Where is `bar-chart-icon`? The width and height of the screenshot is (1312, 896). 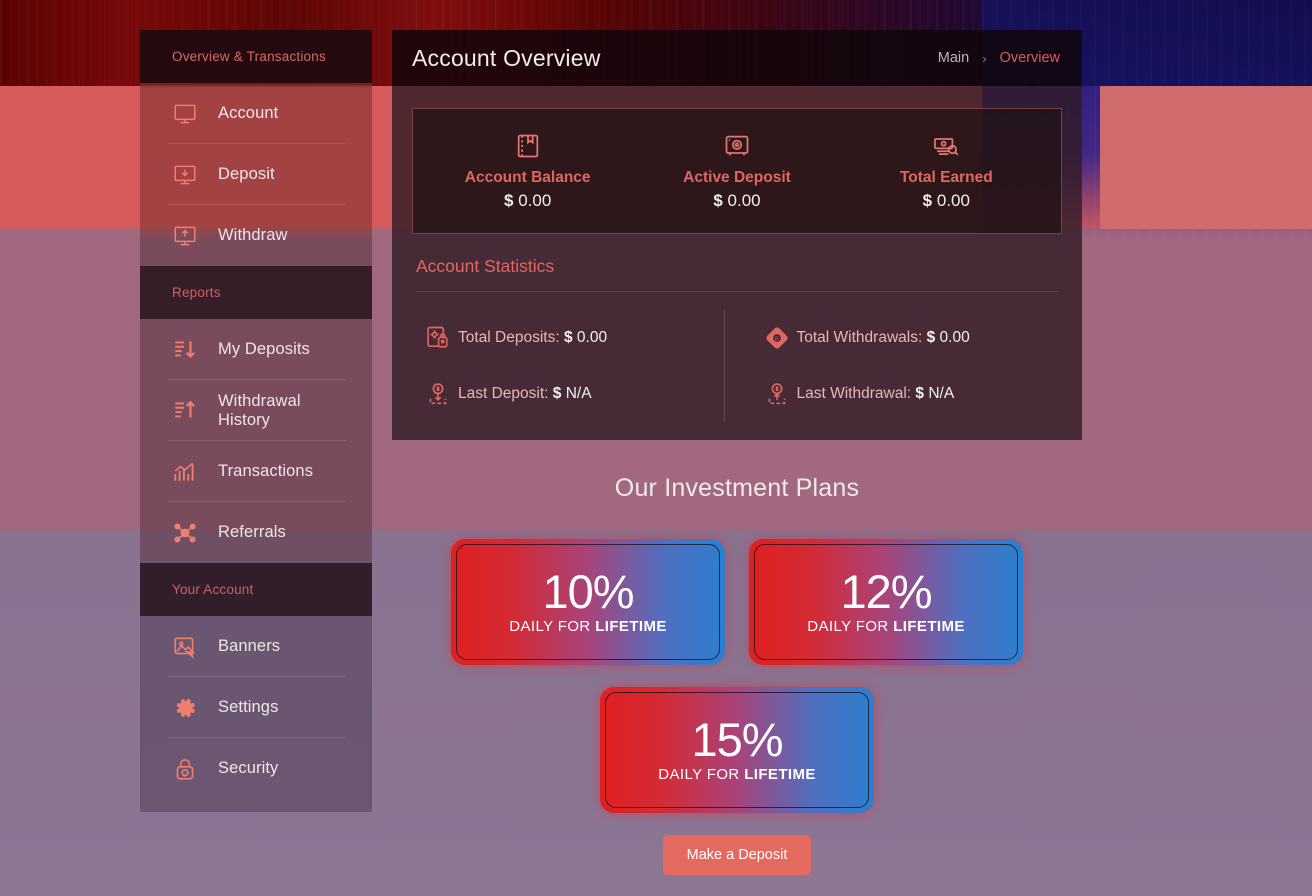
bar-chart-icon is located at coordinates (185, 472).